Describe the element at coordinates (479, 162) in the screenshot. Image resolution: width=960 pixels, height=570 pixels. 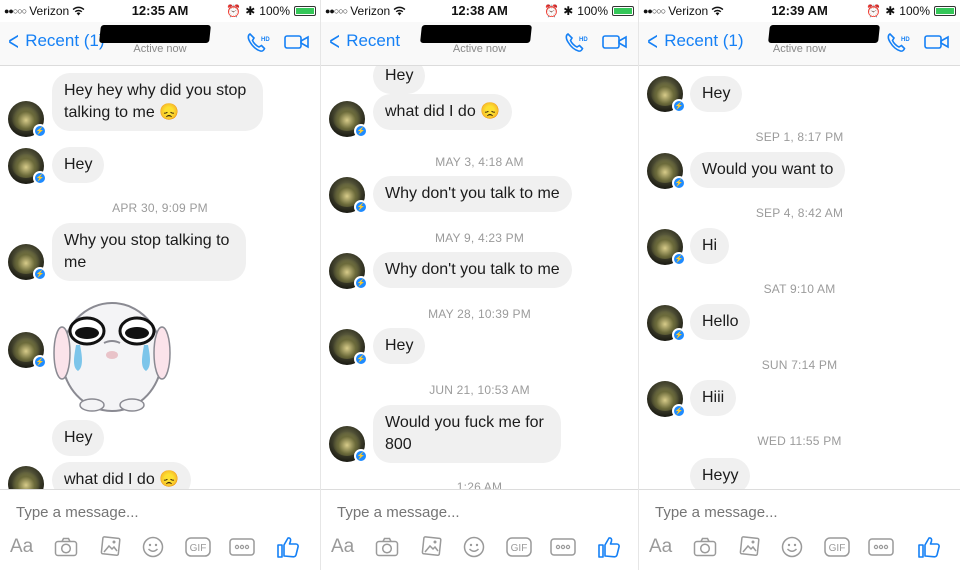
I see `timestamp: MAY 3, 4:18 AM` at that location.